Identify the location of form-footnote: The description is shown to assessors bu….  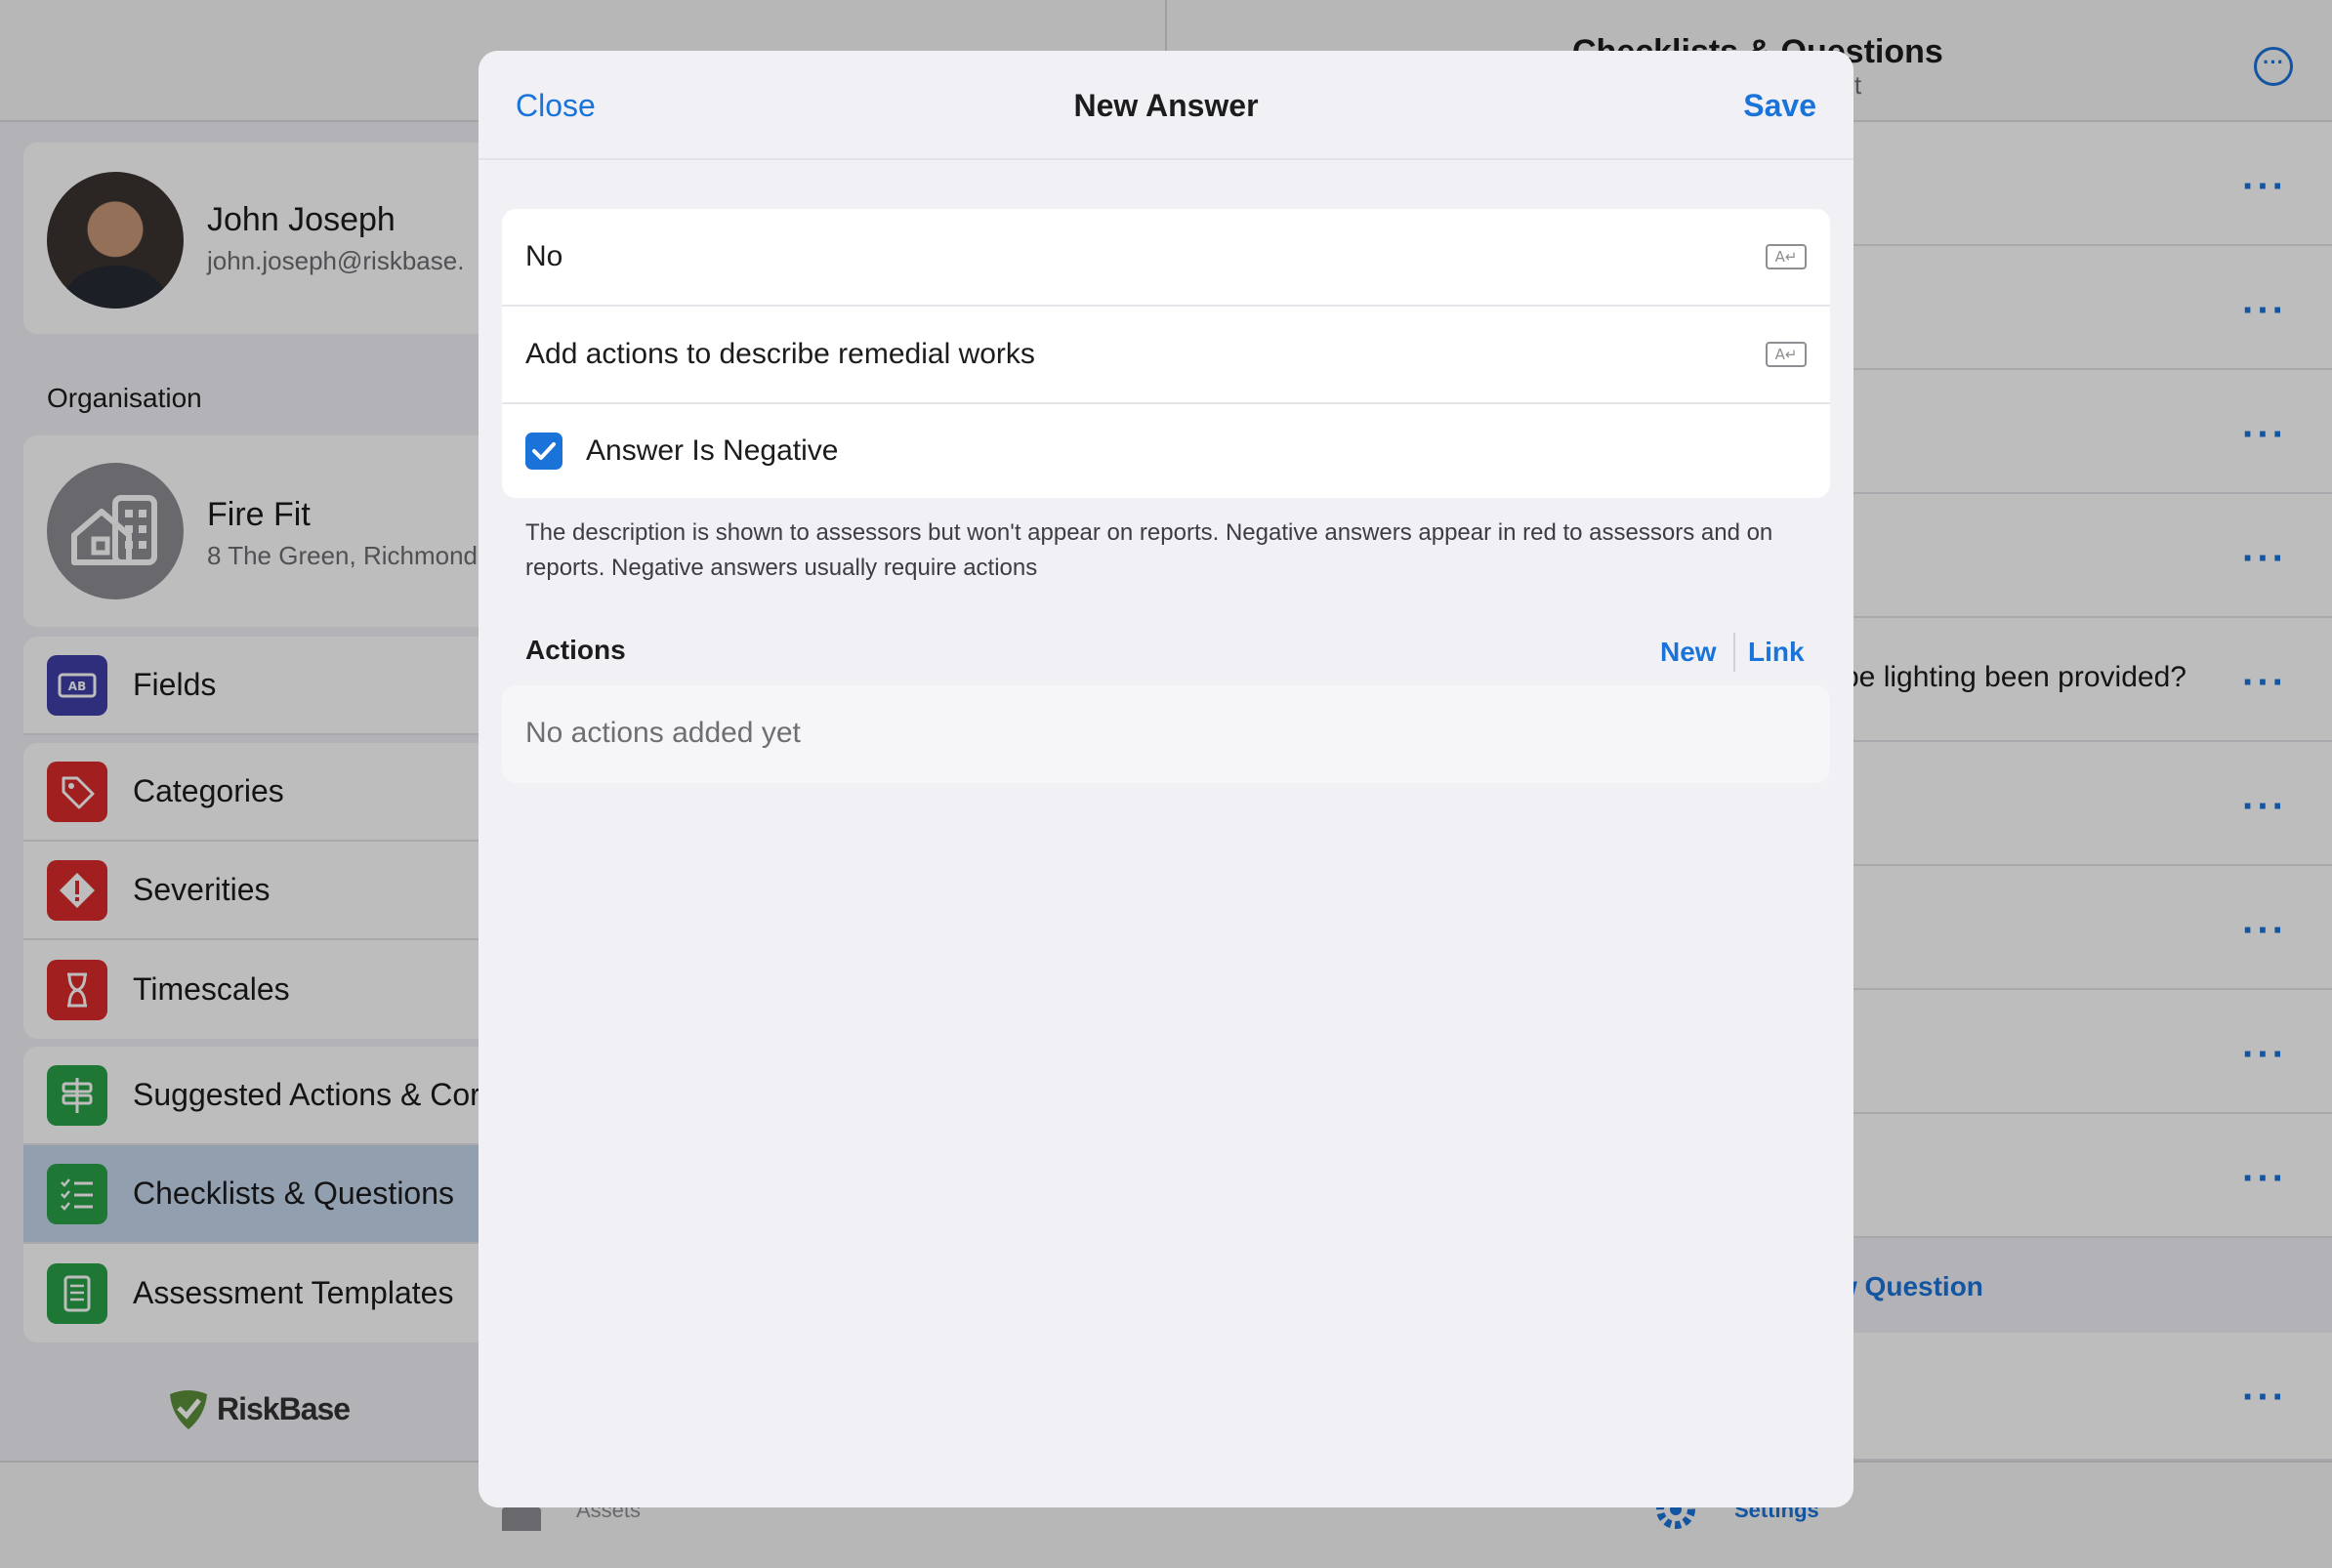
(1149, 550).